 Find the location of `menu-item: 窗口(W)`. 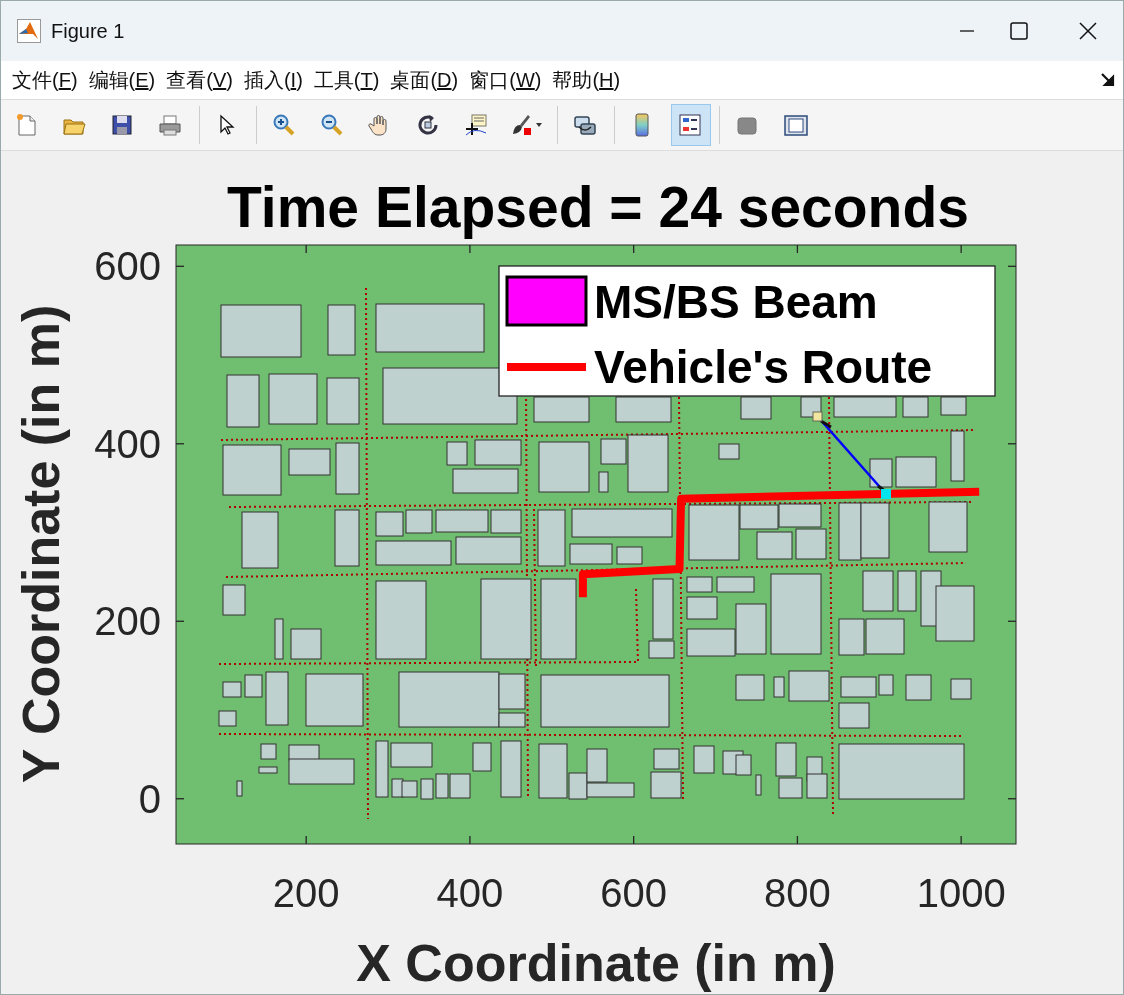

menu-item: 窗口(W) is located at coordinates (505, 80).